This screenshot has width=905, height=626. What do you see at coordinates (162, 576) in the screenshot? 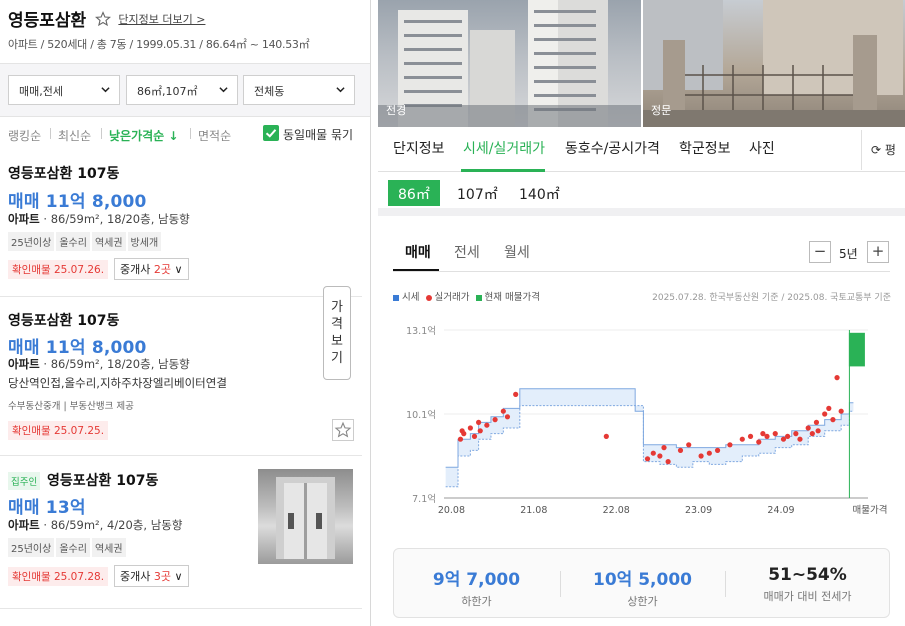
I see `agent-count: 3곳` at bounding box center [162, 576].